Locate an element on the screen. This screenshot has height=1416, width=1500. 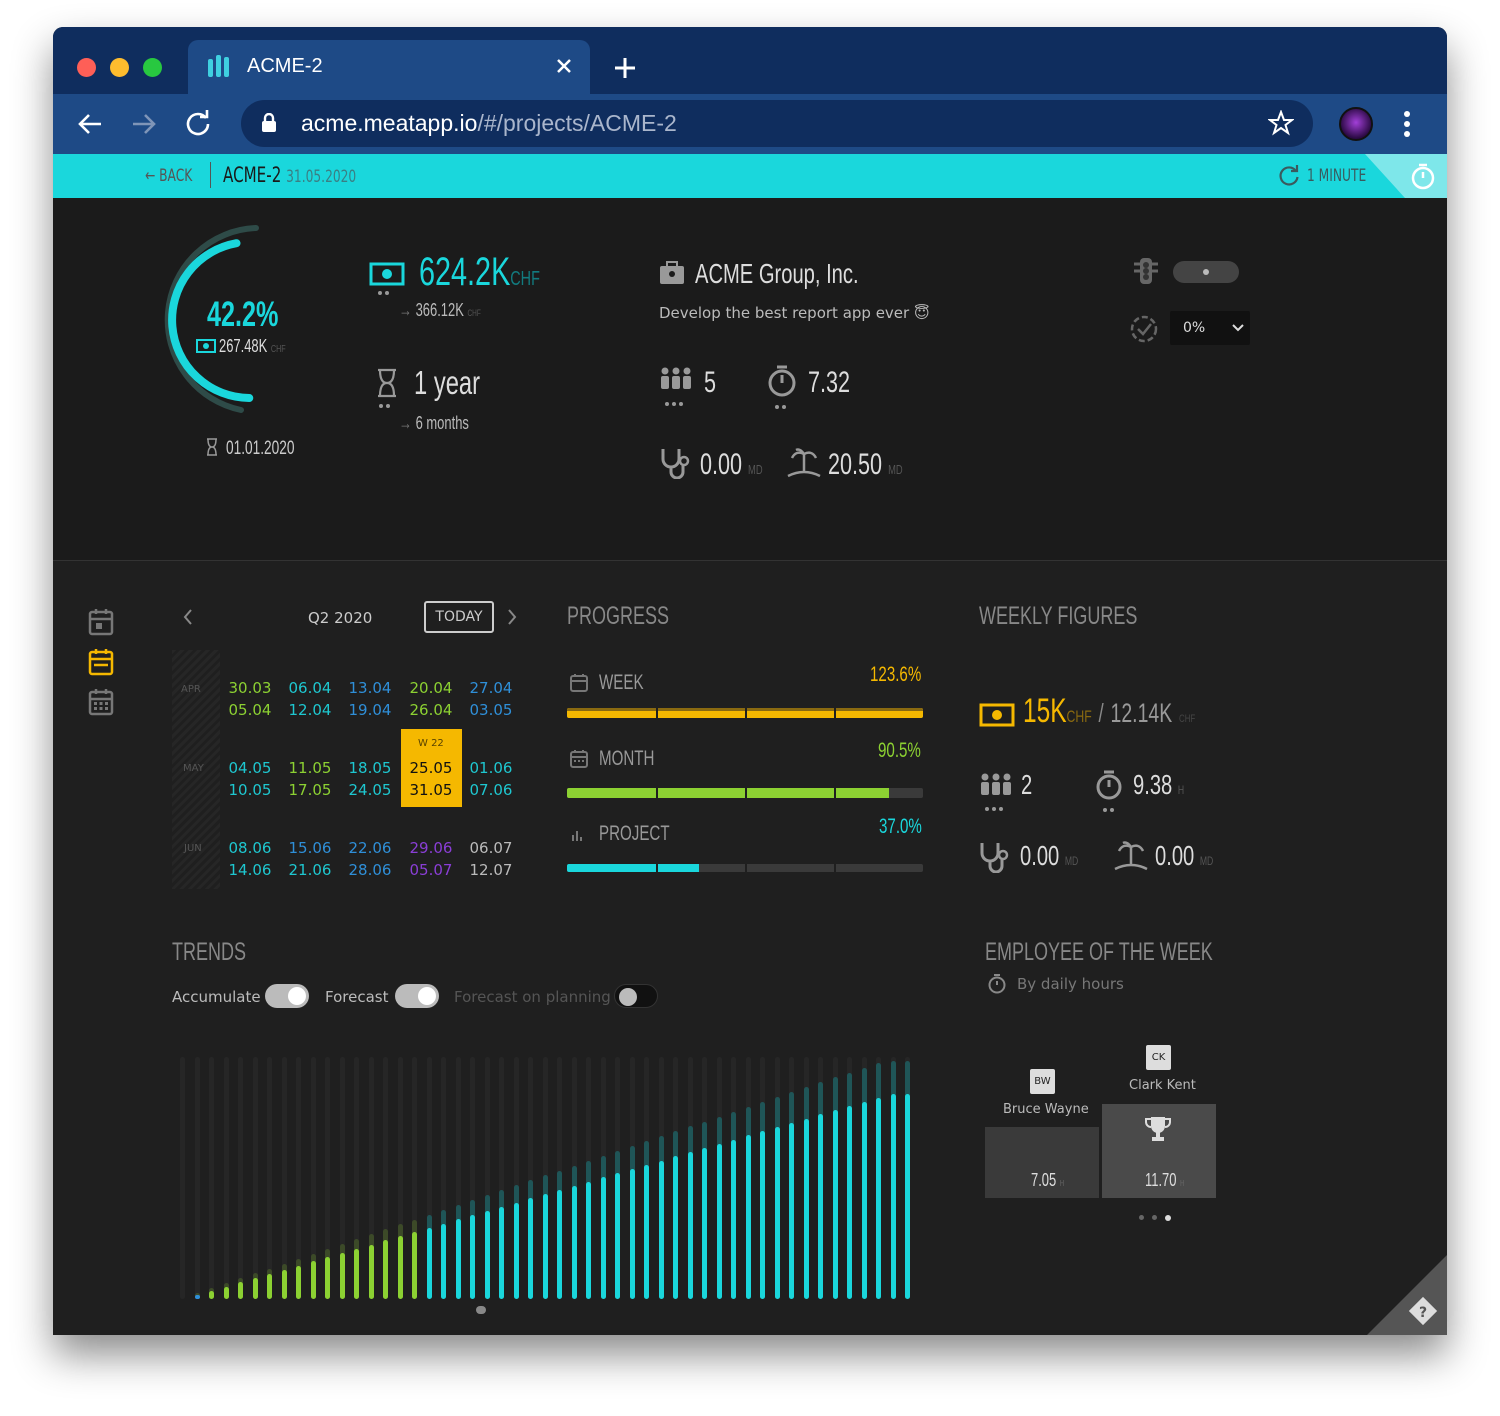
weekly-members: 2 is located at coordinates (1027, 784).